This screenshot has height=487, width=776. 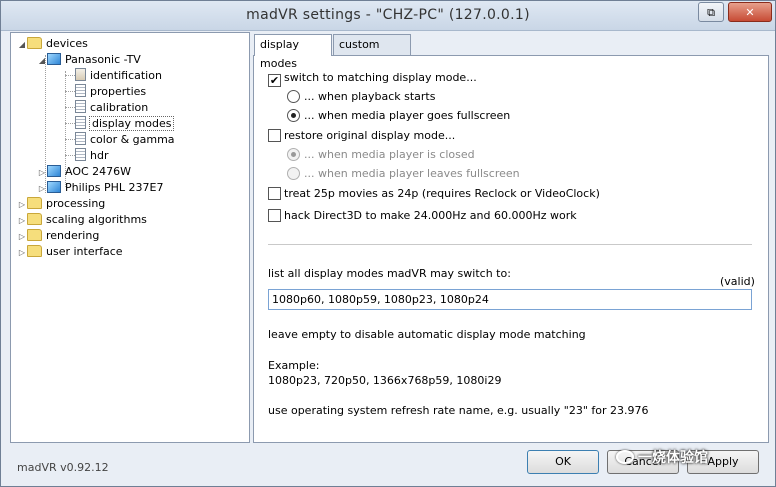 What do you see at coordinates (61, 204) in the screenshot?
I see `tree-item-processing: ▷ processing` at bounding box center [61, 204].